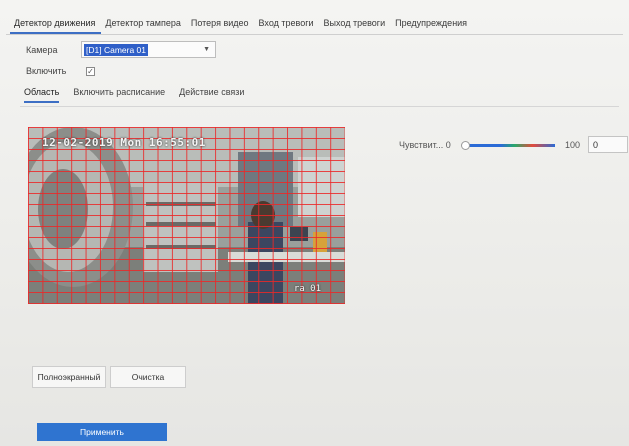  What do you see at coordinates (319, 106) in the screenshot?
I see `subtabs-divider` at bounding box center [319, 106].